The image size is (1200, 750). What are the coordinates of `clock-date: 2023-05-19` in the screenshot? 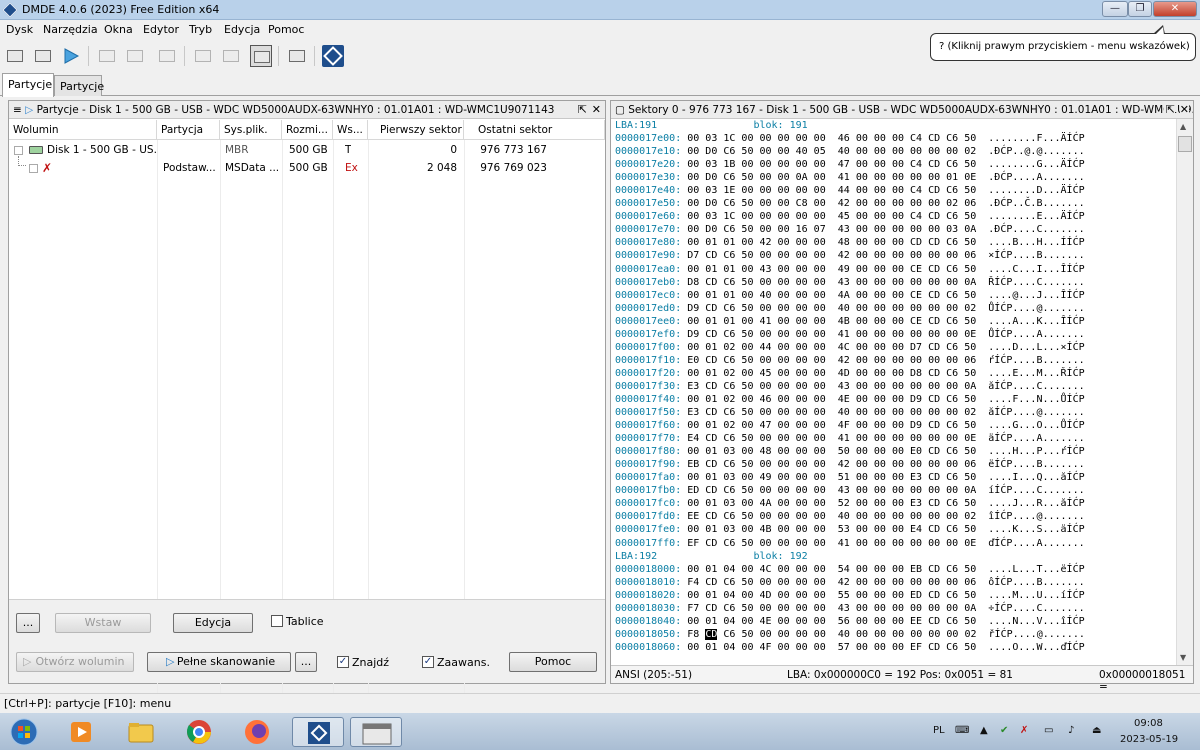 It's located at (1149, 739).